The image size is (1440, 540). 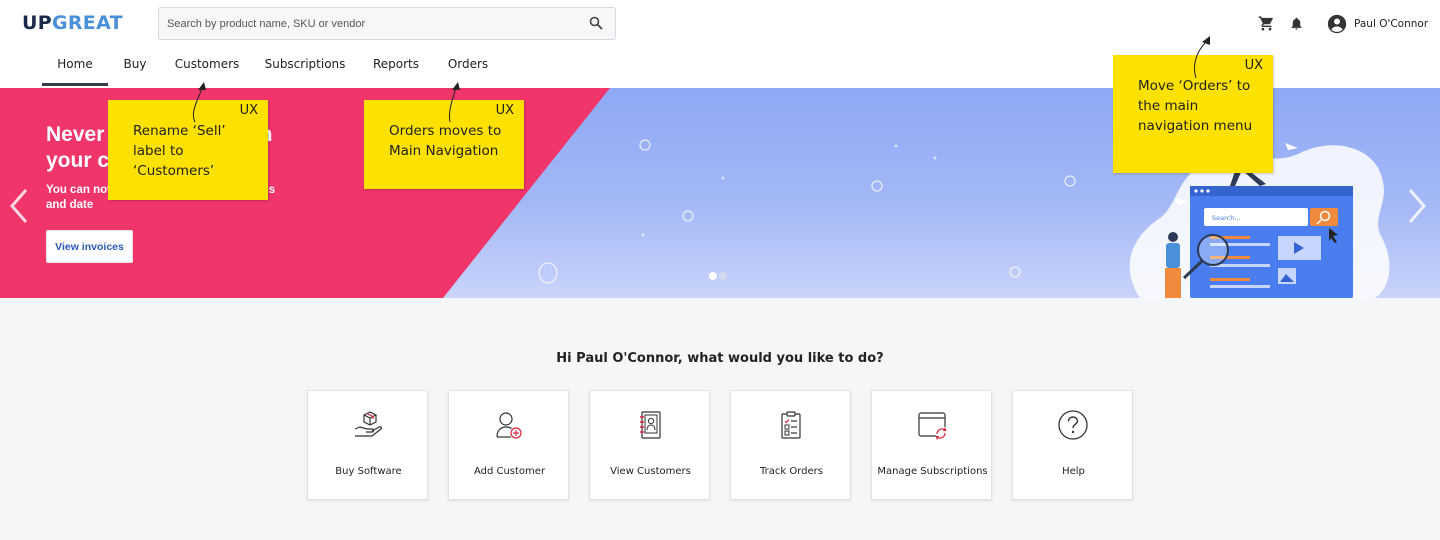 What do you see at coordinates (1391, 24) in the screenshot?
I see `user-name: Paul O'Connor` at bounding box center [1391, 24].